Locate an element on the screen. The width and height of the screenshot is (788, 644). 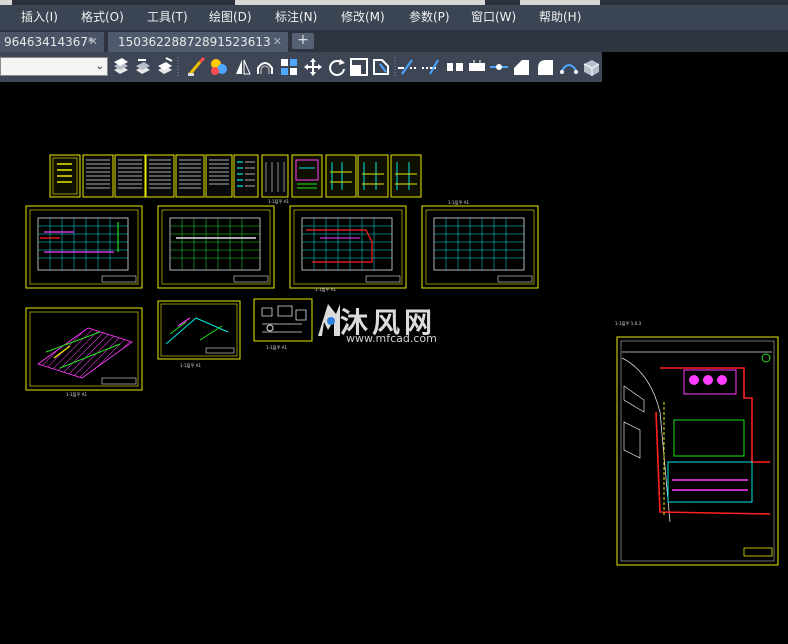
rotate-icon is located at coordinates (337, 67).